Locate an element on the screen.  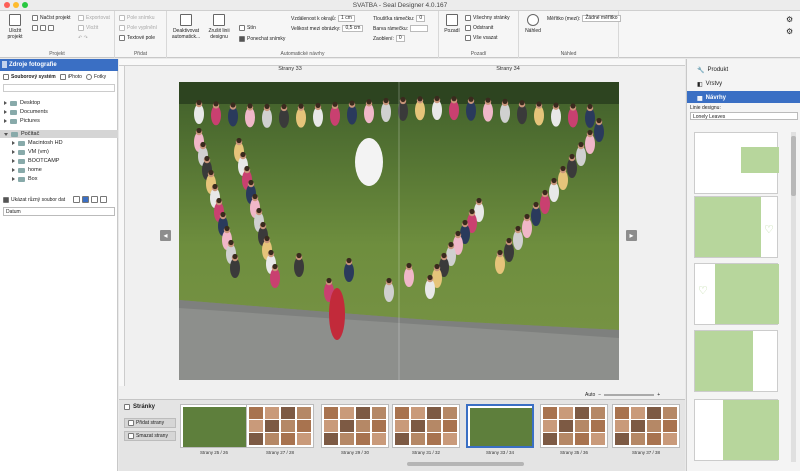
tab-iphoto: iPhoto is located at coordinates (70, 77).